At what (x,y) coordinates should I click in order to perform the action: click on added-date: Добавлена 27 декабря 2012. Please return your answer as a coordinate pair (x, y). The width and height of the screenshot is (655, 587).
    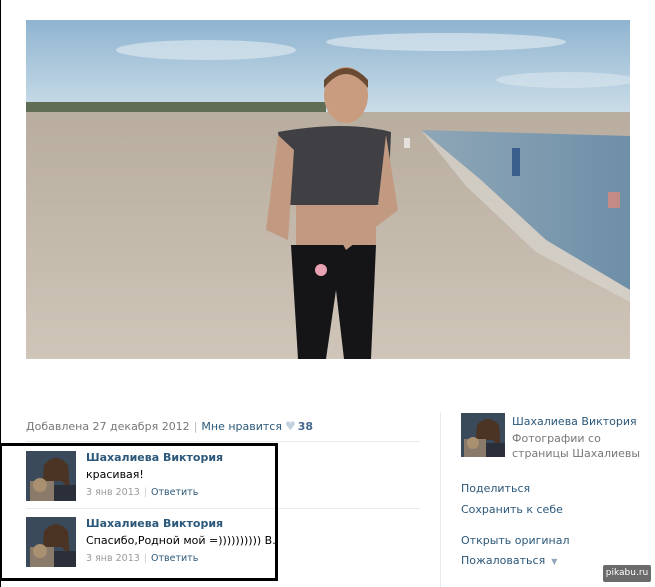
    Looking at the image, I should click on (108, 426).